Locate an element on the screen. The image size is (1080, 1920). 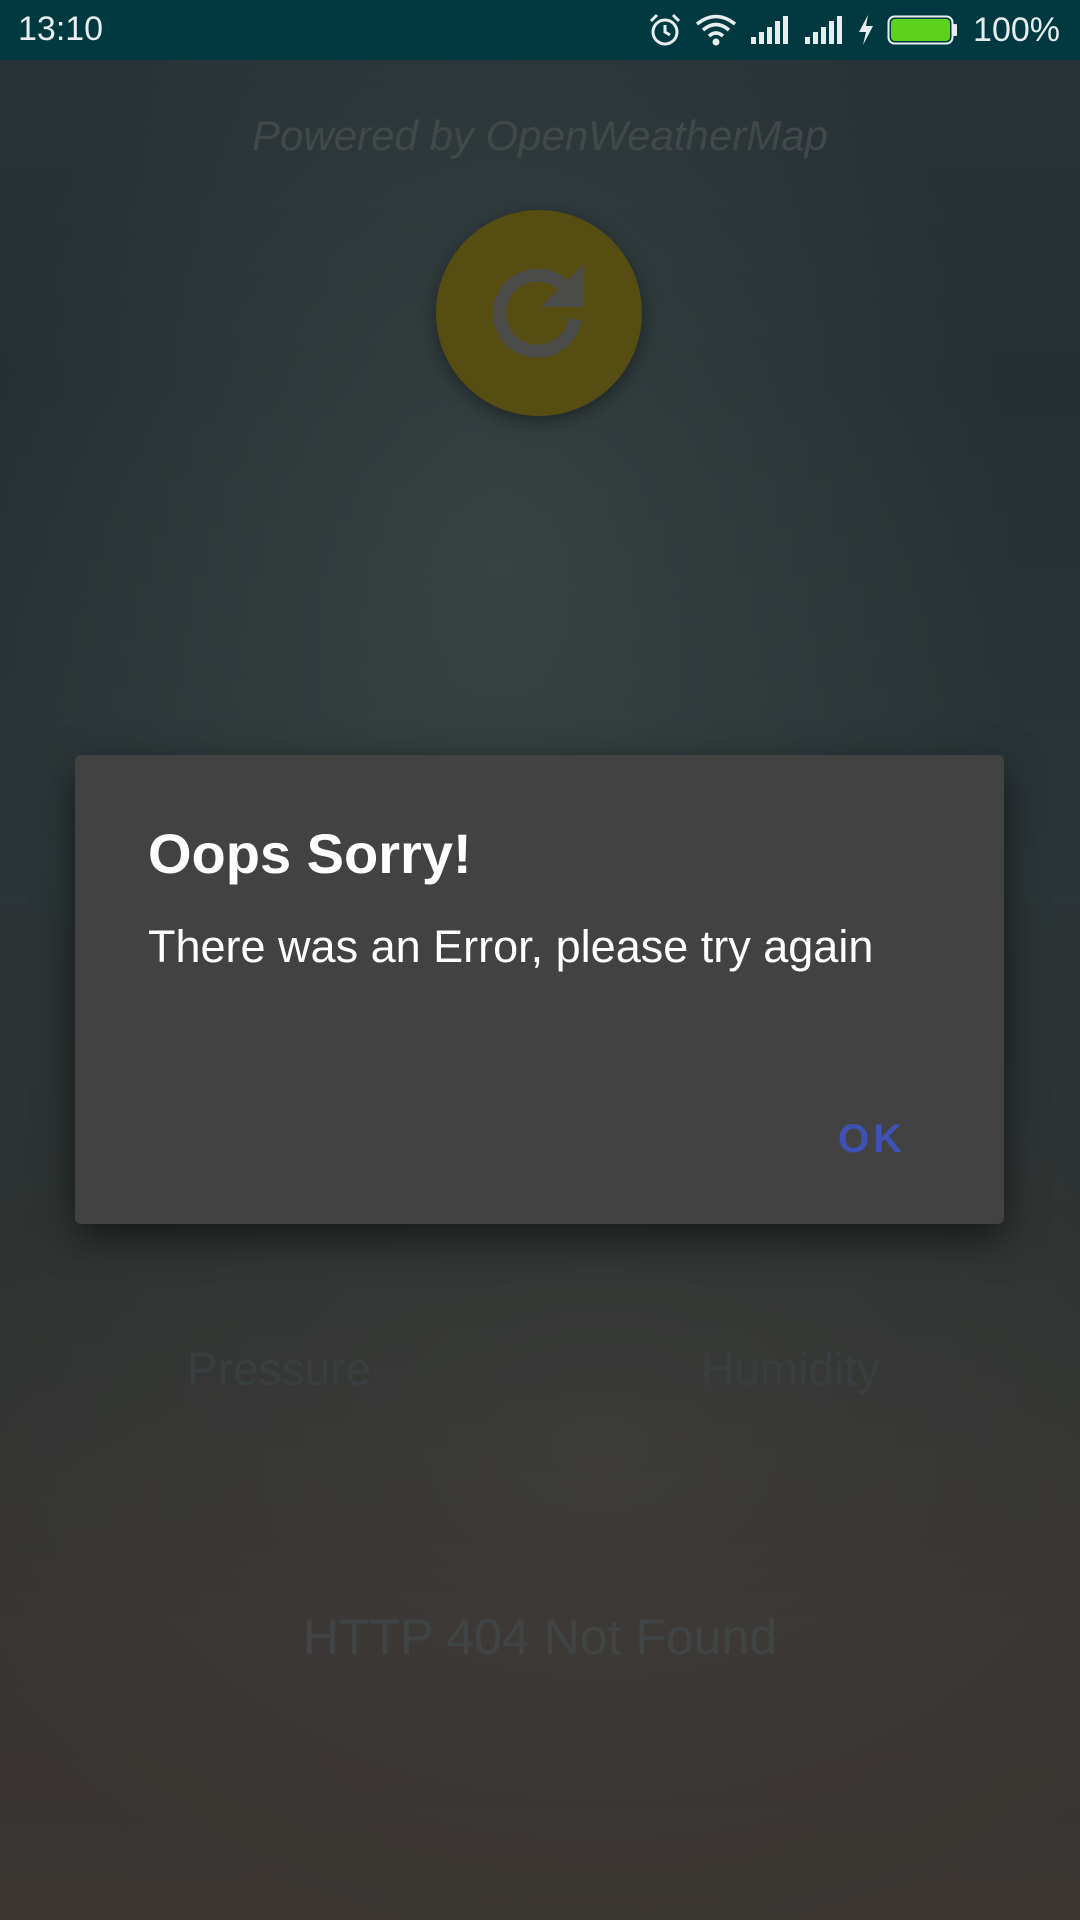
status-bar: 13:10 100% is located at coordinates (540, 30).